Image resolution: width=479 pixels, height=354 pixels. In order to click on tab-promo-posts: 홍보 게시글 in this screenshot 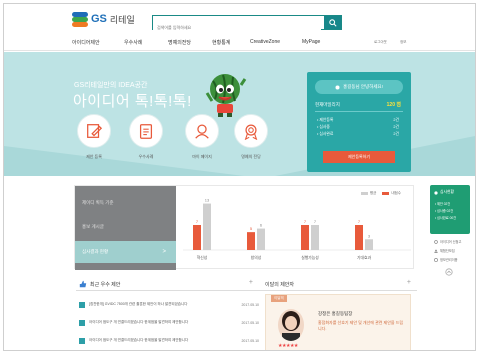, I will do `click(125, 227)`.